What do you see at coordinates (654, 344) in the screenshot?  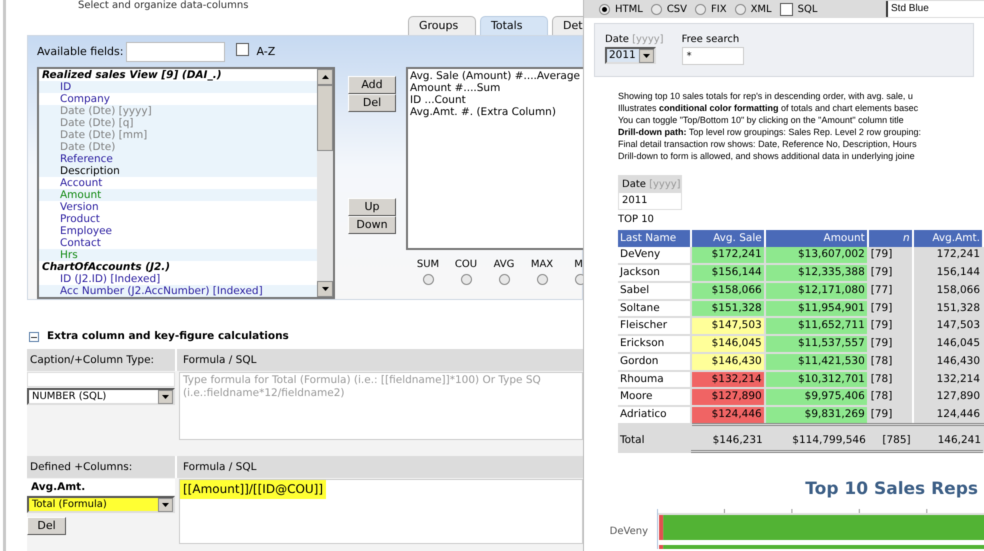 I see `table-cell: Erickson` at bounding box center [654, 344].